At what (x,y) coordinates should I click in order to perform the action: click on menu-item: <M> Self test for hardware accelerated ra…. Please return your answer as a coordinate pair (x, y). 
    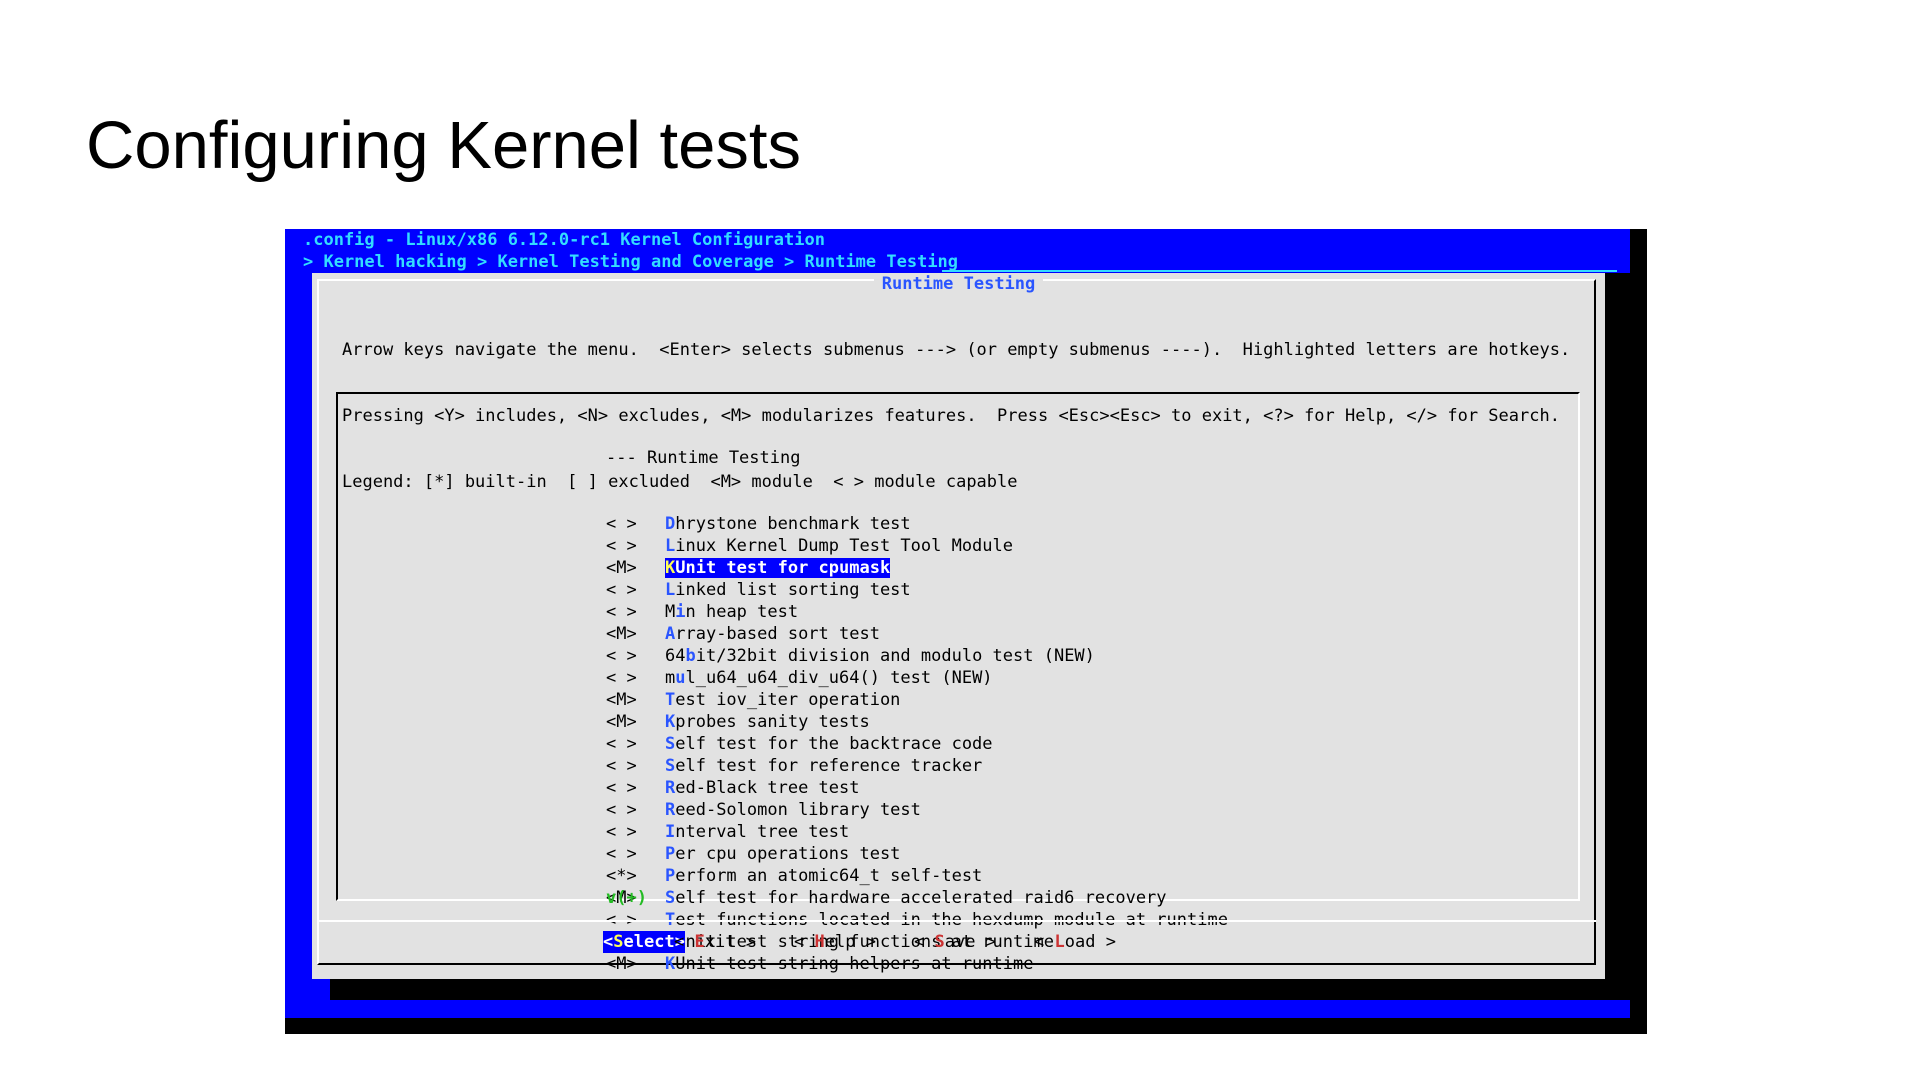
    Looking at the image, I should click on (917, 898).